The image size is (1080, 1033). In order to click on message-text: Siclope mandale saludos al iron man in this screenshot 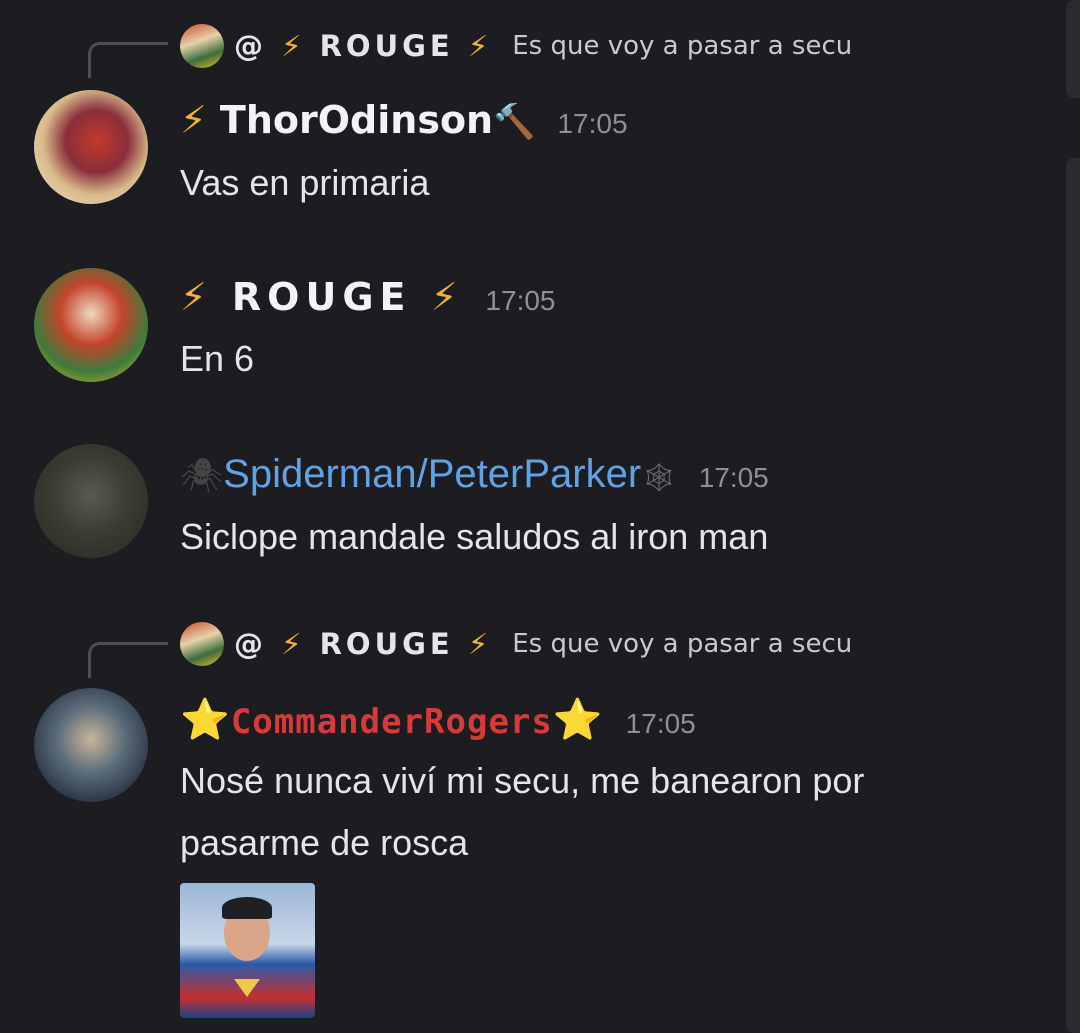, I will do `click(474, 536)`.